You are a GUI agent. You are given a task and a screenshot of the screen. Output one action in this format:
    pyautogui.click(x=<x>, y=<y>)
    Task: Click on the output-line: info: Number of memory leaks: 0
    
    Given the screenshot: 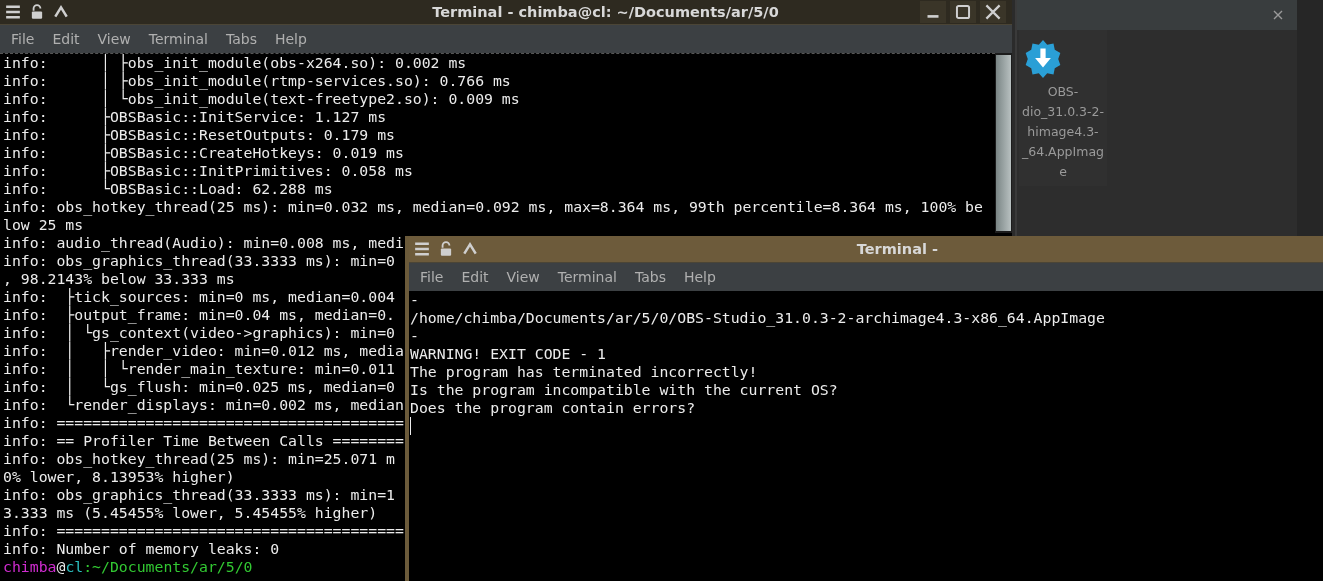 What is the action you would take?
    pyautogui.click(x=141, y=549)
    